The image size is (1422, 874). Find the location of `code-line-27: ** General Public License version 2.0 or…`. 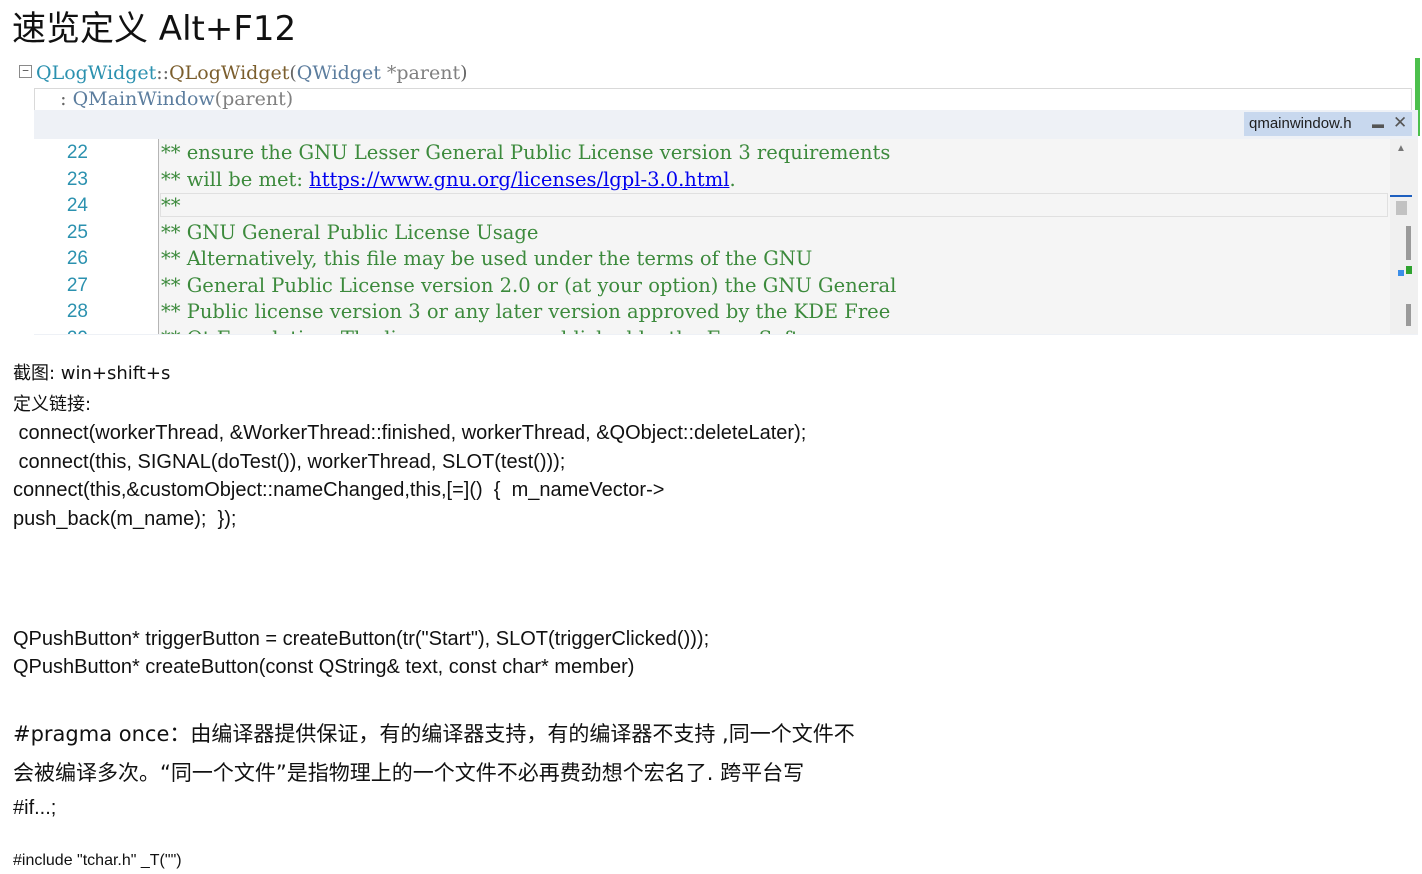

code-line-27: ** General Public License version 2.0 or… is located at coordinates (529, 285).